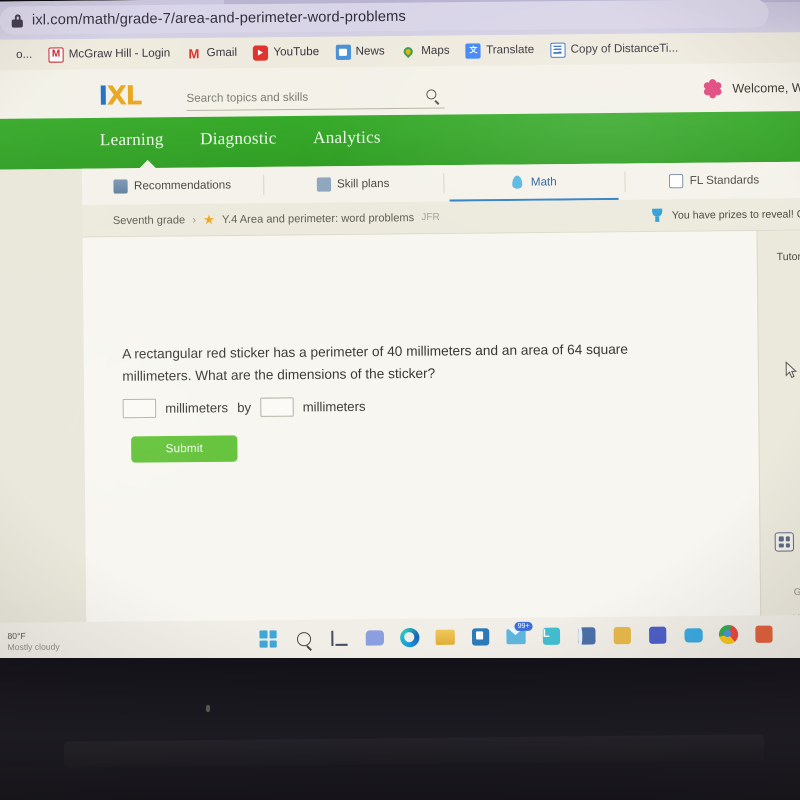 The image size is (800, 800). What do you see at coordinates (334, 406) in the screenshot?
I see `unit-label-second: millimeters` at bounding box center [334, 406].